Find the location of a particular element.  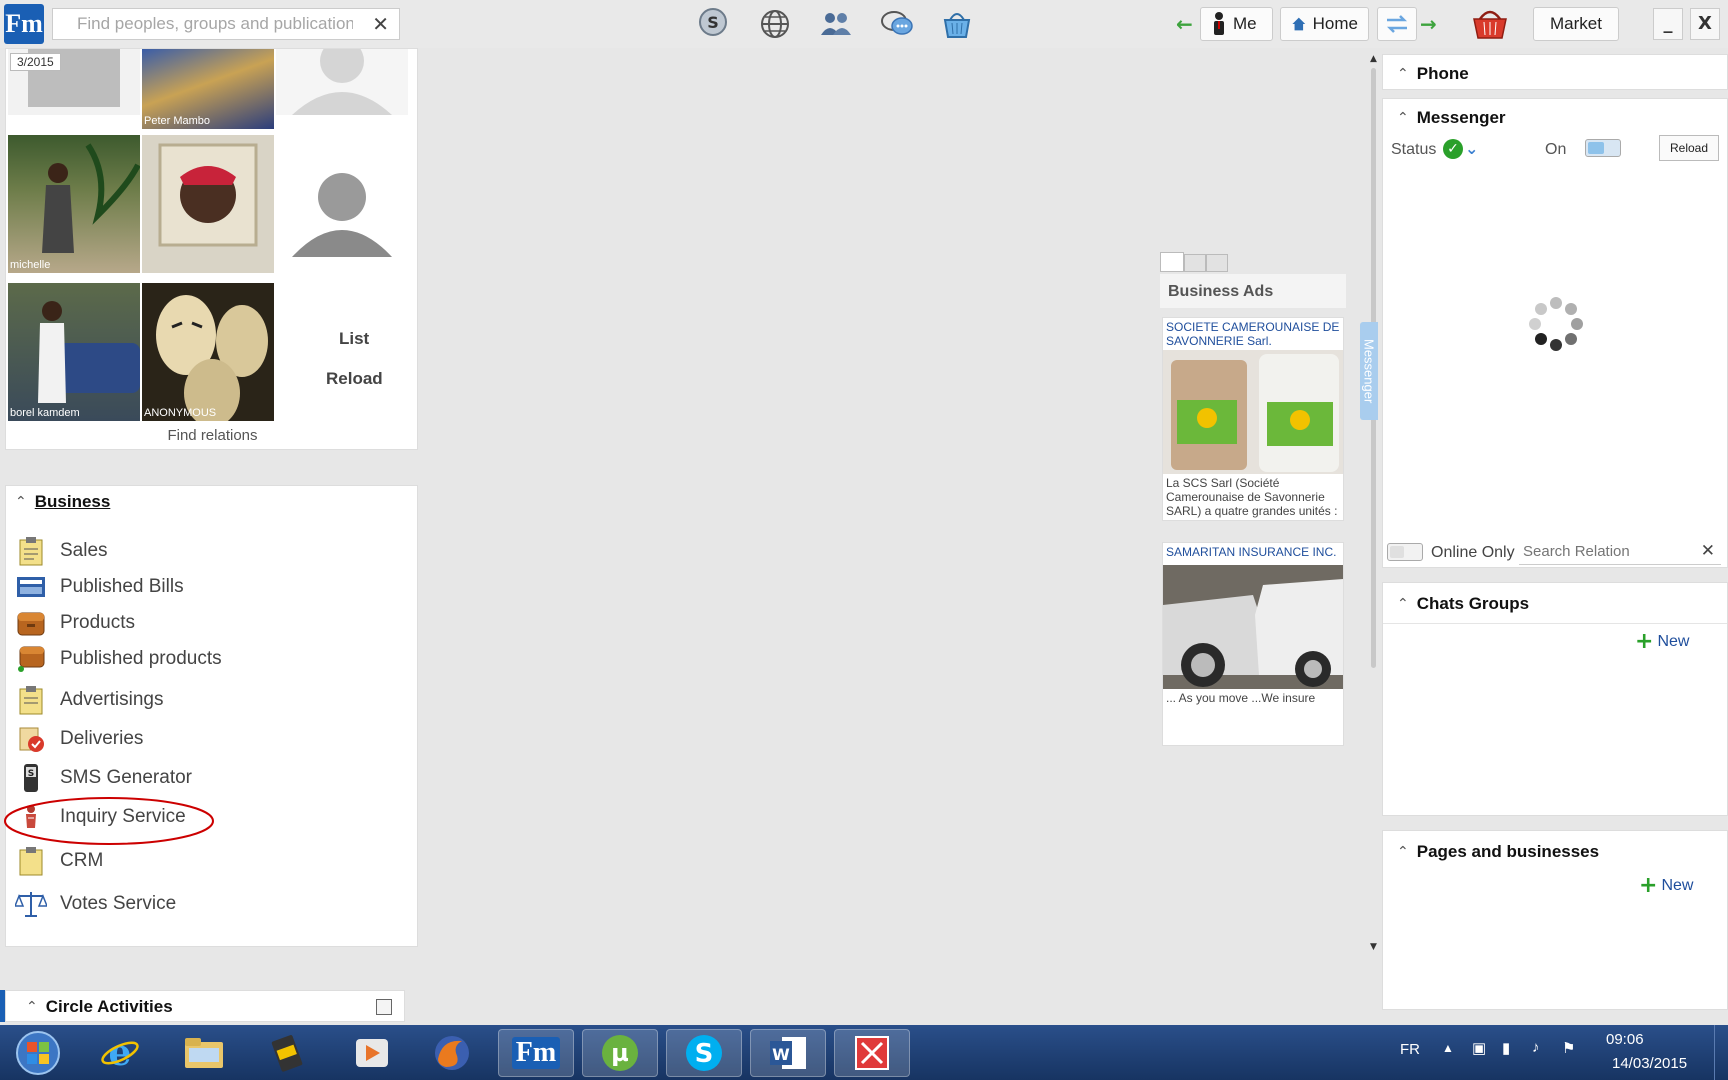

word-icon: W is located at coordinates (788, 1053).